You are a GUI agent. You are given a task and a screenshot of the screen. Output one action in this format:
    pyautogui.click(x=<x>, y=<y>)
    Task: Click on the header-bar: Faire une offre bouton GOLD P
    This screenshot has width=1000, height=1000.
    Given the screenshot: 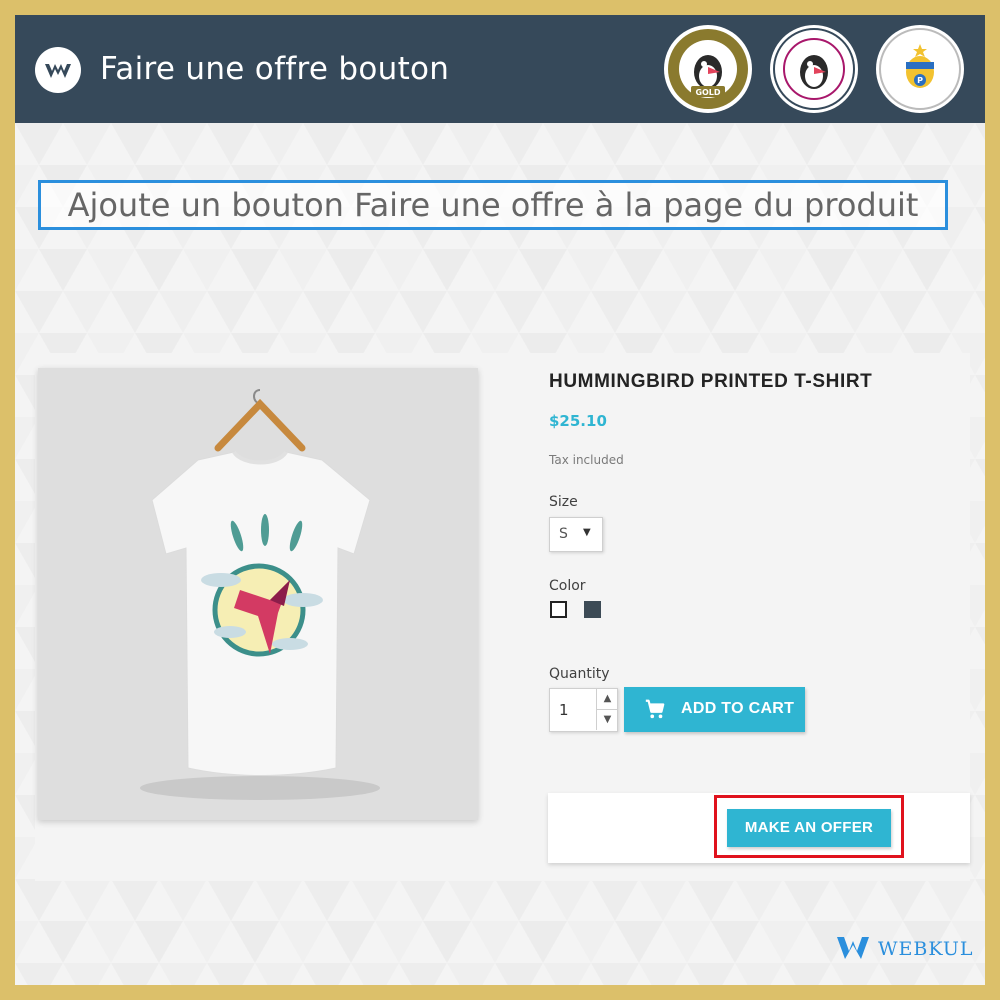 What is the action you would take?
    pyautogui.click(x=500, y=69)
    